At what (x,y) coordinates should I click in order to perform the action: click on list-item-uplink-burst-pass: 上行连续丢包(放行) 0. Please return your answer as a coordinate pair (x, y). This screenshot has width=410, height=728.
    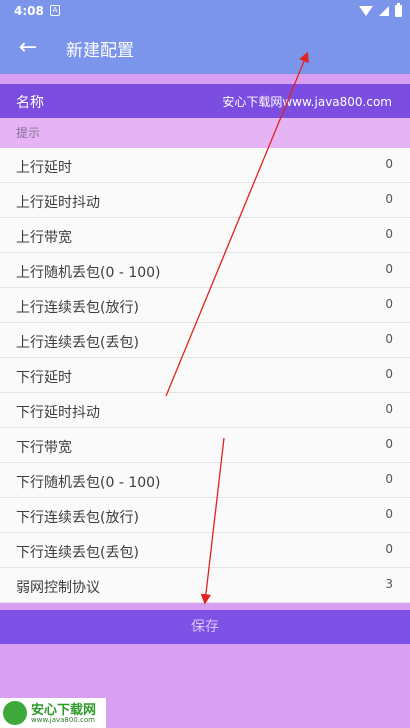
    Looking at the image, I should click on (205, 305).